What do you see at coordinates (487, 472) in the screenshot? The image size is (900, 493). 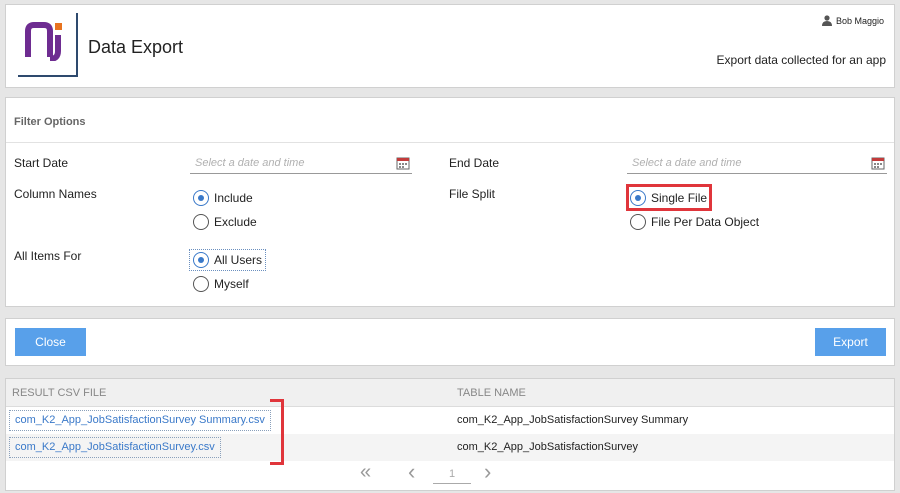 I see `next-page-icon: ›` at bounding box center [487, 472].